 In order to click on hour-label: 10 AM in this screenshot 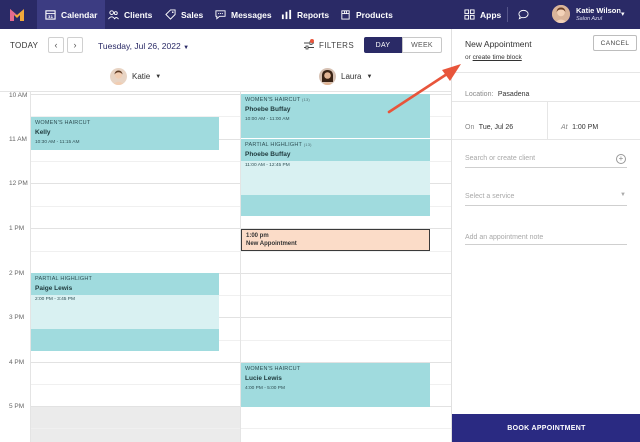, I will do `click(18, 95)`.